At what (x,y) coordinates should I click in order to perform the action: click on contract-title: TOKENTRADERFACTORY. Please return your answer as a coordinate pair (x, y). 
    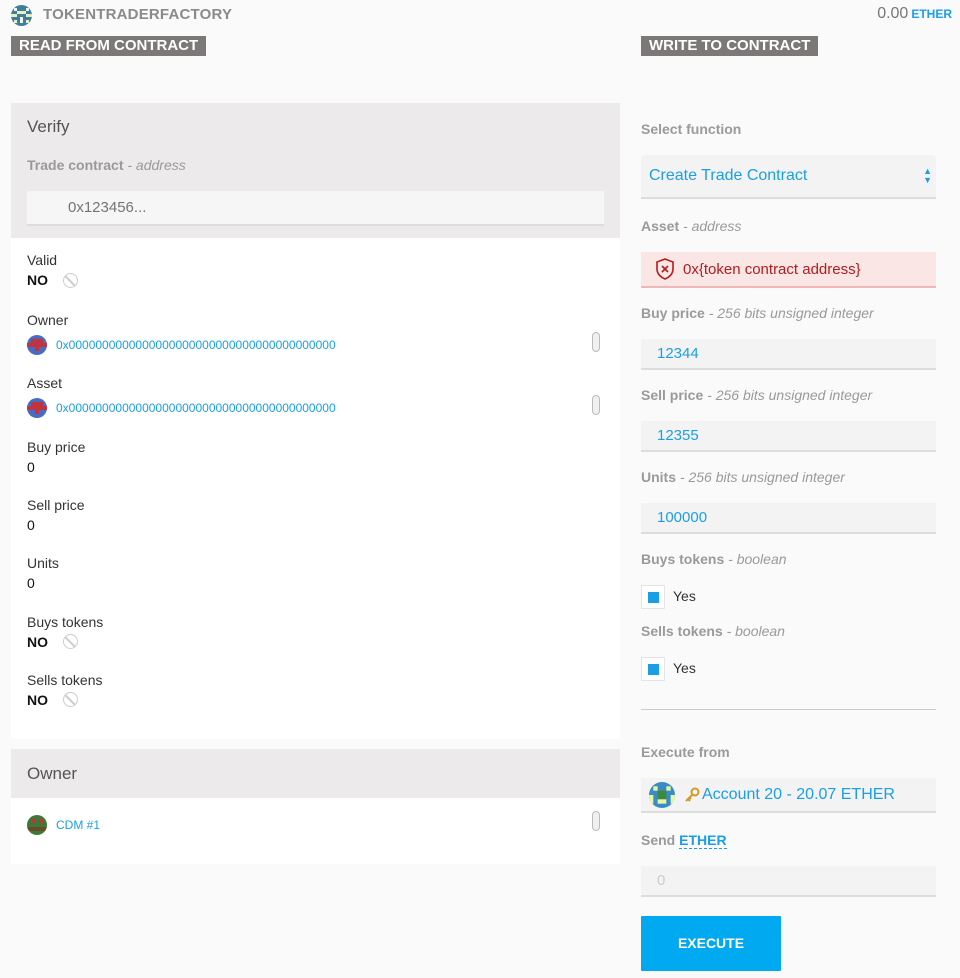
    Looking at the image, I should click on (138, 14).